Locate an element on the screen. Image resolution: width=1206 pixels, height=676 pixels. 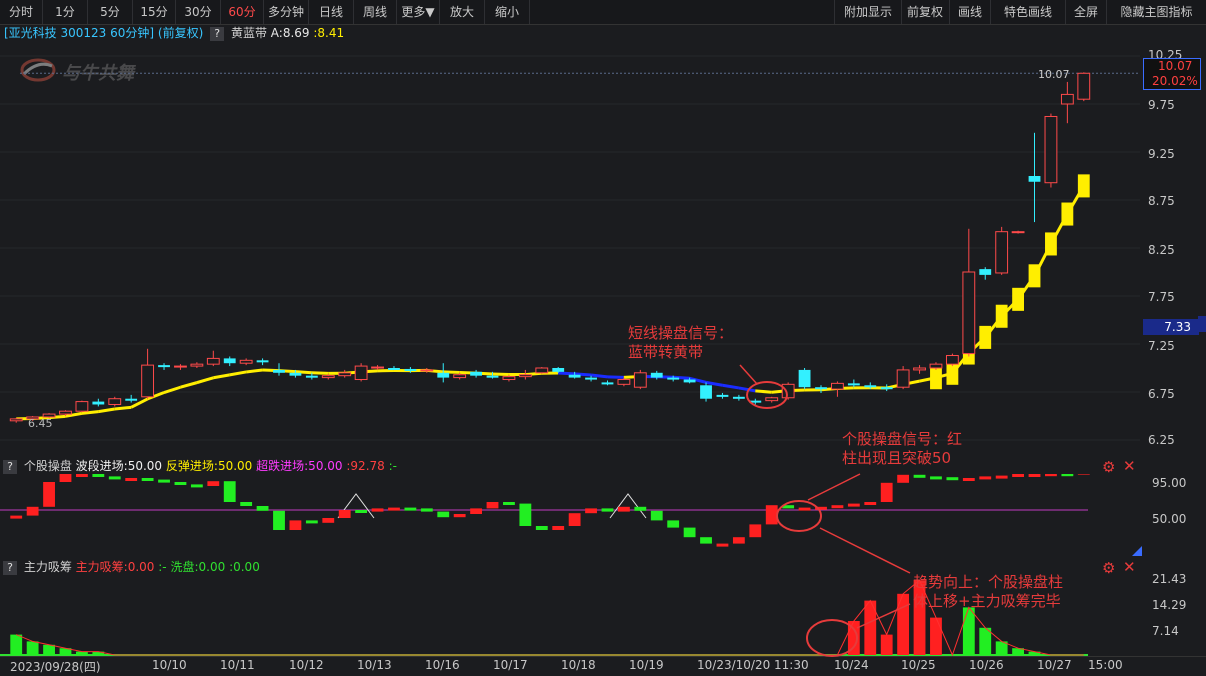
price-marker: 7.33 is located at coordinates (1171, 327).